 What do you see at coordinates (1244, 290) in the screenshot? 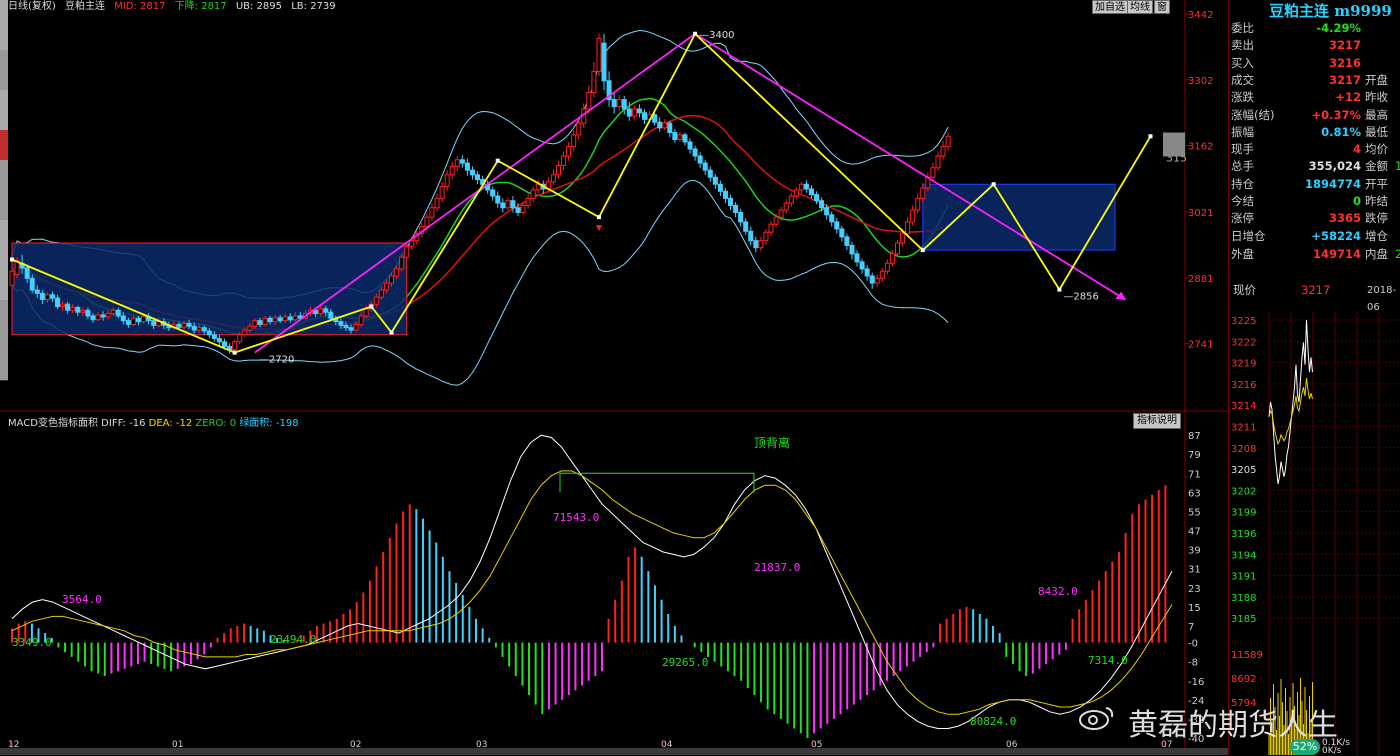
I see `now-price-label: 现价` at bounding box center [1244, 290].